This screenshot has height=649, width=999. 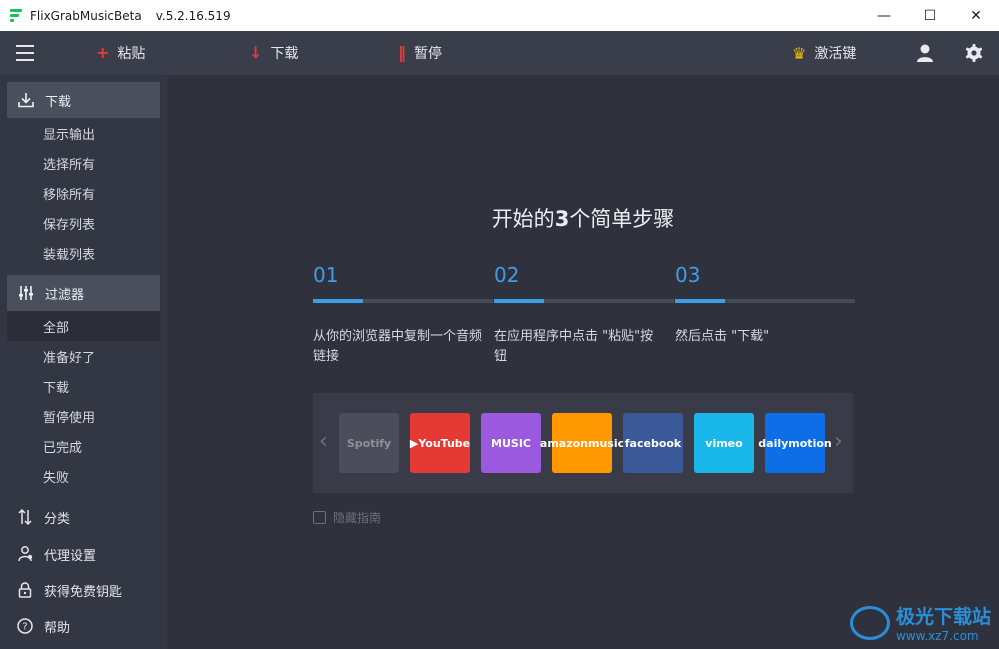 What do you see at coordinates (523, 219) in the screenshot?
I see `steps-title-part1: 开始的` at bounding box center [523, 219].